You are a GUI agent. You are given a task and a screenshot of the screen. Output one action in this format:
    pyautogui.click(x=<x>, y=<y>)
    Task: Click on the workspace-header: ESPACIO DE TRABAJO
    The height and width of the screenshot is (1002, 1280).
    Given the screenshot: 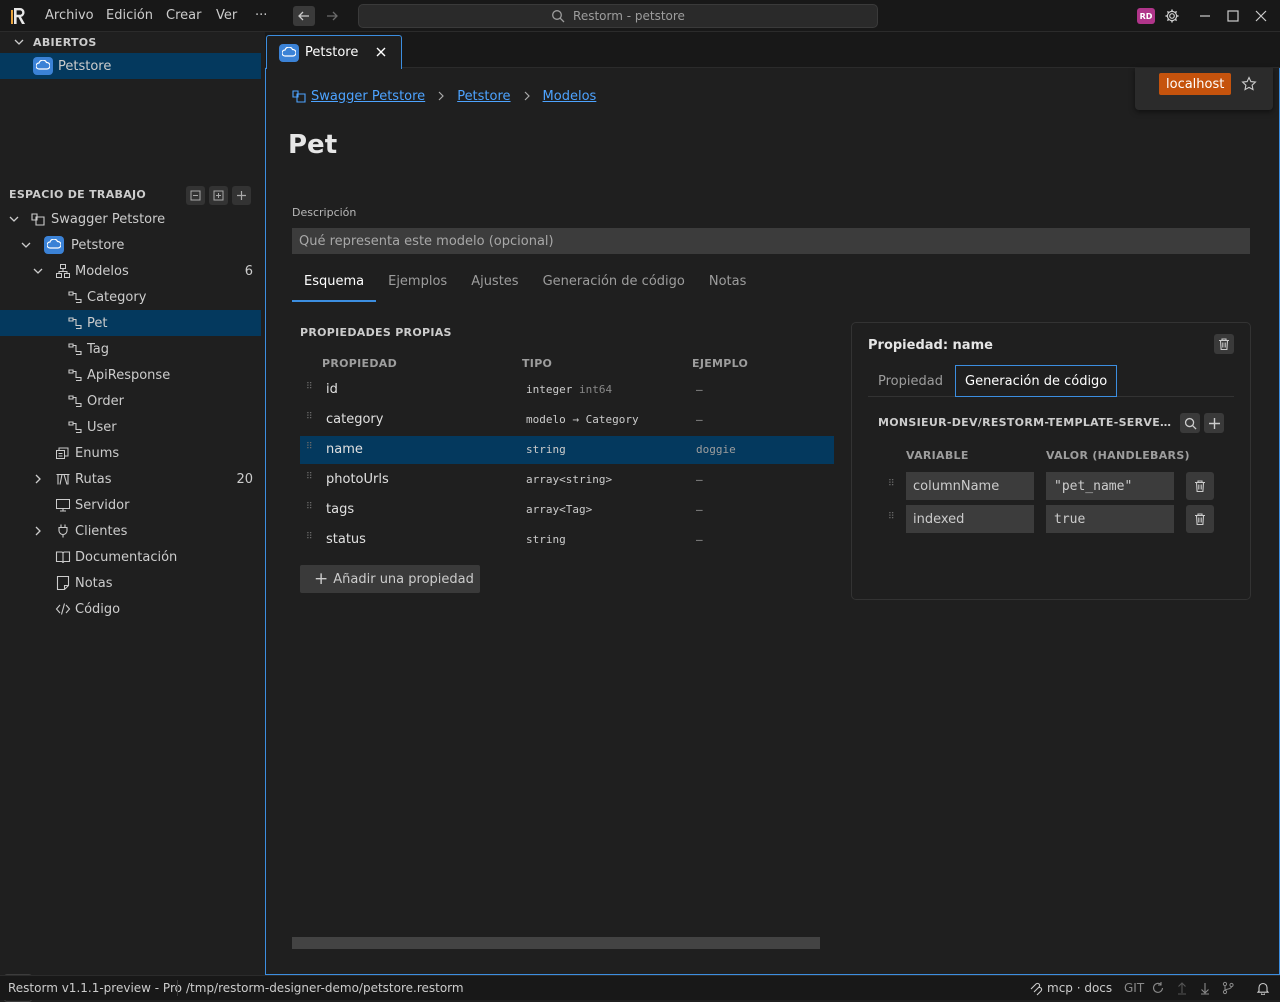 What is the action you would take?
    pyautogui.click(x=77, y=194)
    